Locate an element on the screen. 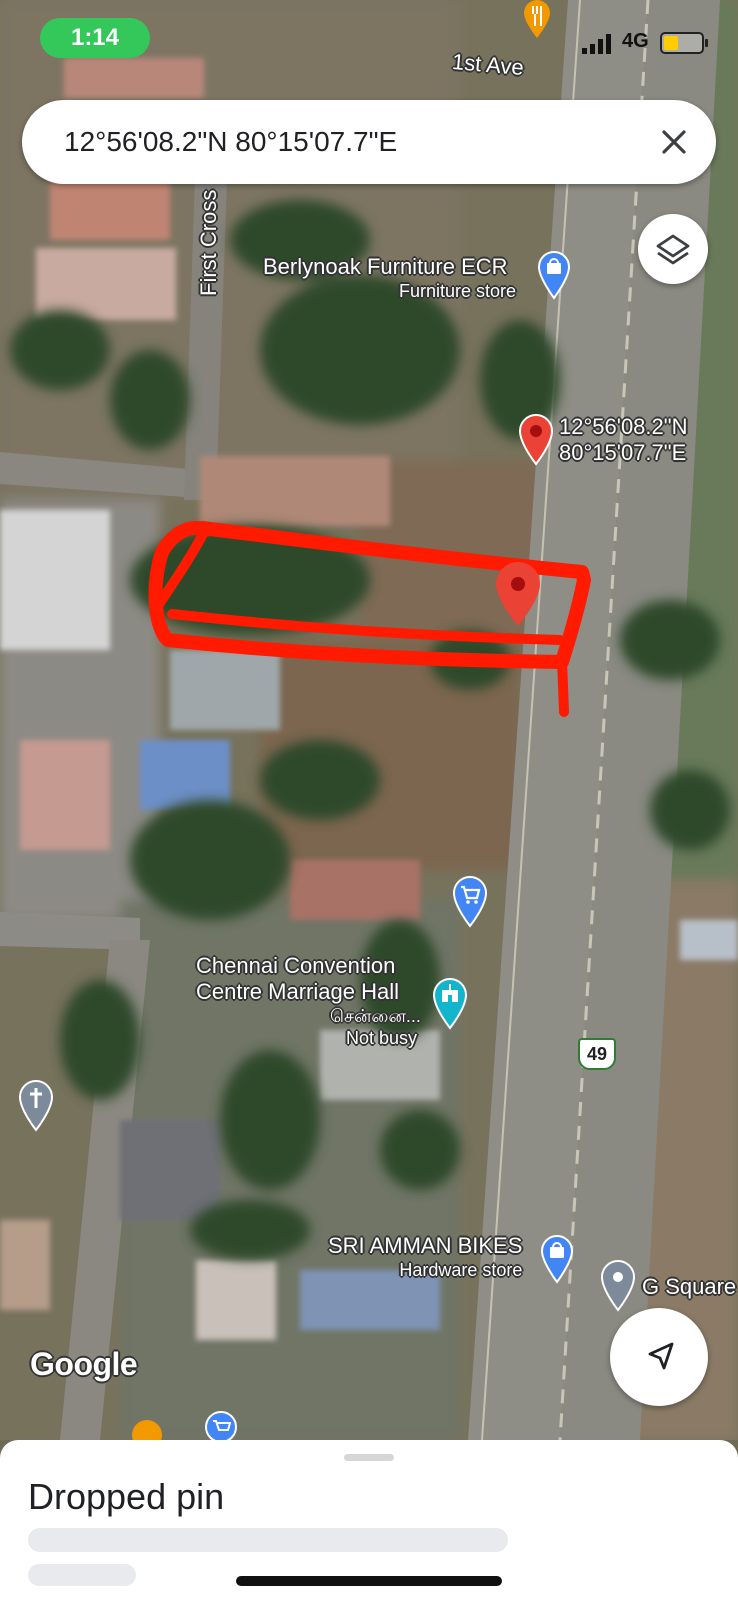  home-indicator is located at coordinates (369, 1581).